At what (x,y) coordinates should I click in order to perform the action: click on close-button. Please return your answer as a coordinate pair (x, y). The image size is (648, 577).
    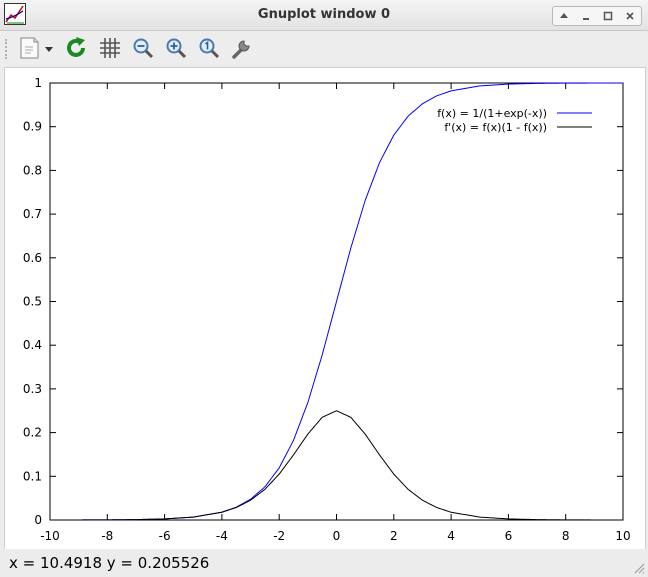
    Looking at the image, I should click on (630, 16).